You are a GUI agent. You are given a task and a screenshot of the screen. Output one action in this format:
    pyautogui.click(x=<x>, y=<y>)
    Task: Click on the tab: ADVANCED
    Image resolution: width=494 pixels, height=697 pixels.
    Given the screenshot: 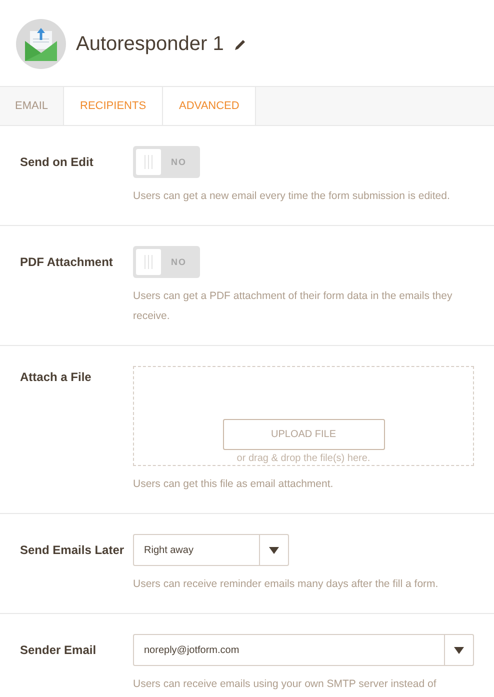 What is the action you would take?
    pyautogui.click(x=209, y=106)
    